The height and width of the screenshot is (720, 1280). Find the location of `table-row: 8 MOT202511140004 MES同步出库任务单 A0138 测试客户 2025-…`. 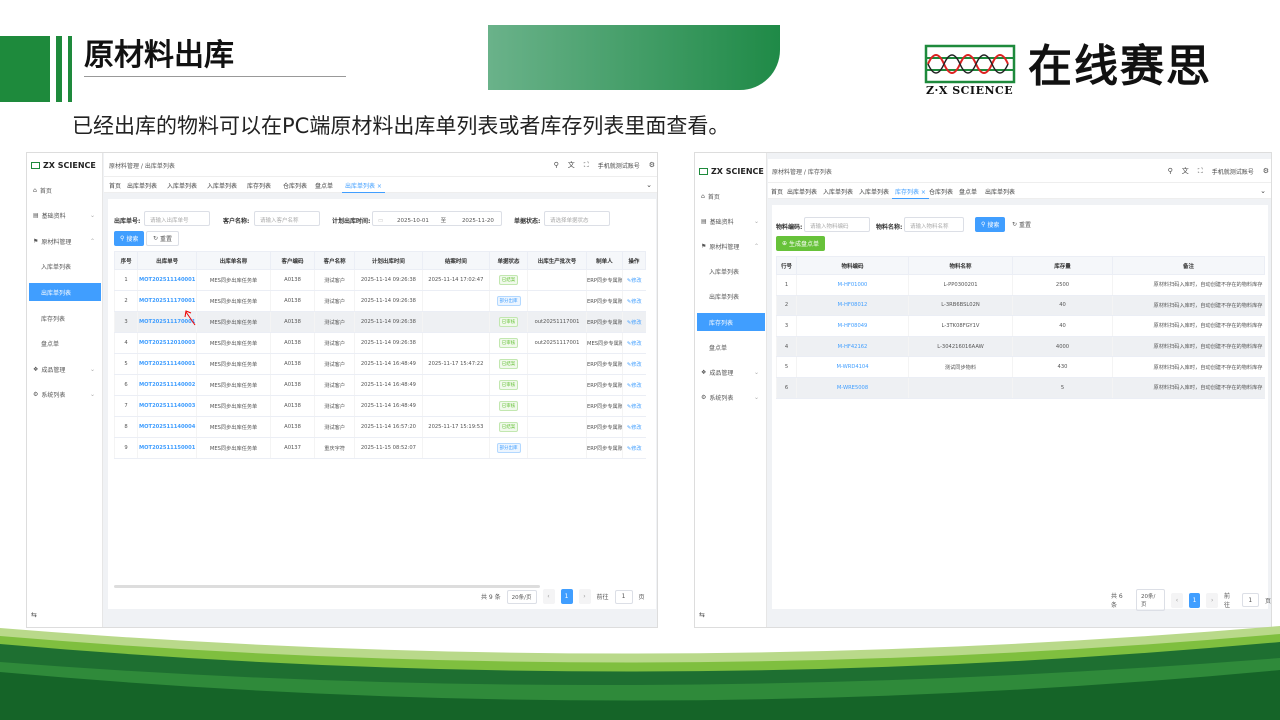

table-row: 8 MOT202511140004 MES同步出库任务单 A0138 测试客户 2025-… is located at coordinates (379, 427).